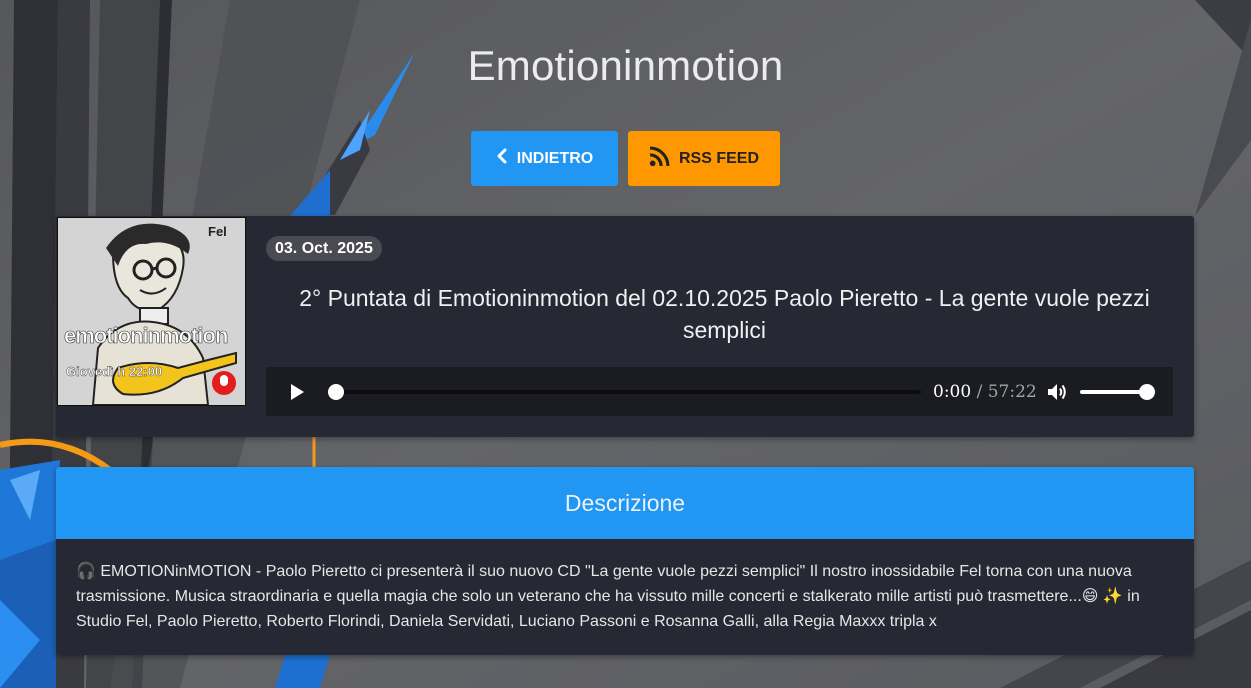  I want to click on back-button: INDIETRO, so click(544, 158).